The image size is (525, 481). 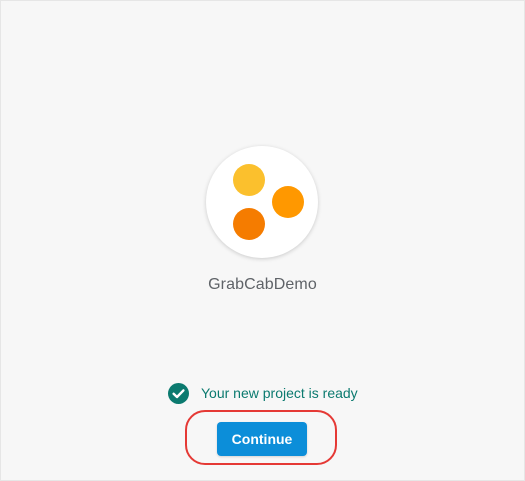 What do you see at coordinates (262, 439) in the screenshot?
I see `continue-button: Continue` at bounding box center [262, 439].